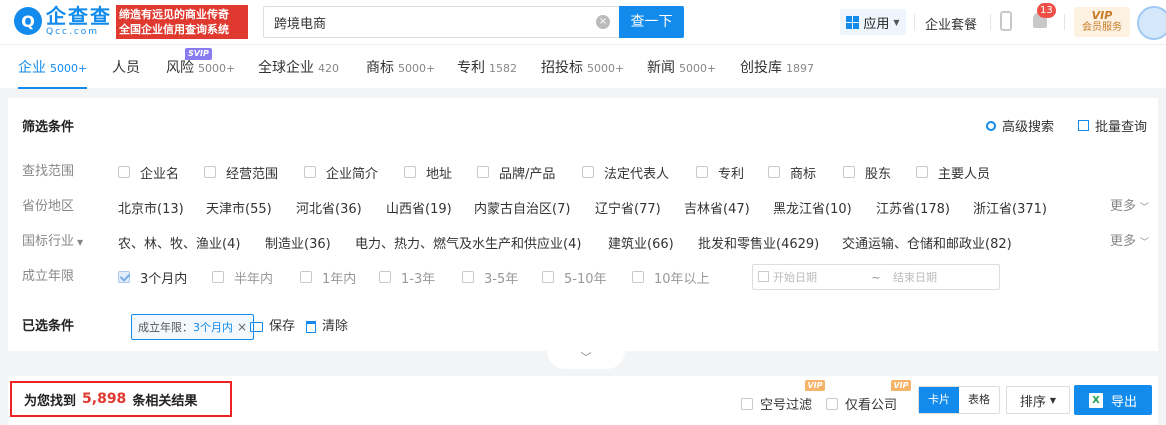 The height and width of the screenshot is (425, 1166). I want to click on close-icon: ×, so click(242, 327).